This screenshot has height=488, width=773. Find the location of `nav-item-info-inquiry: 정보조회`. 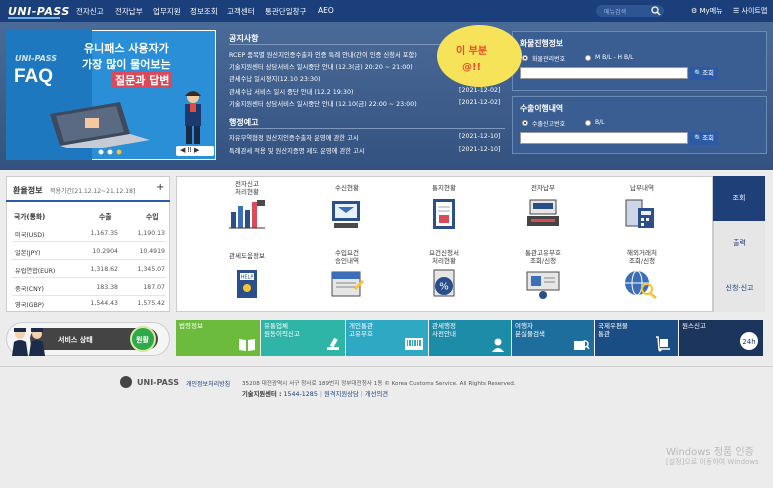

nav-item-info-inquiry: 정보조회 is located at coordinates (204, 11).